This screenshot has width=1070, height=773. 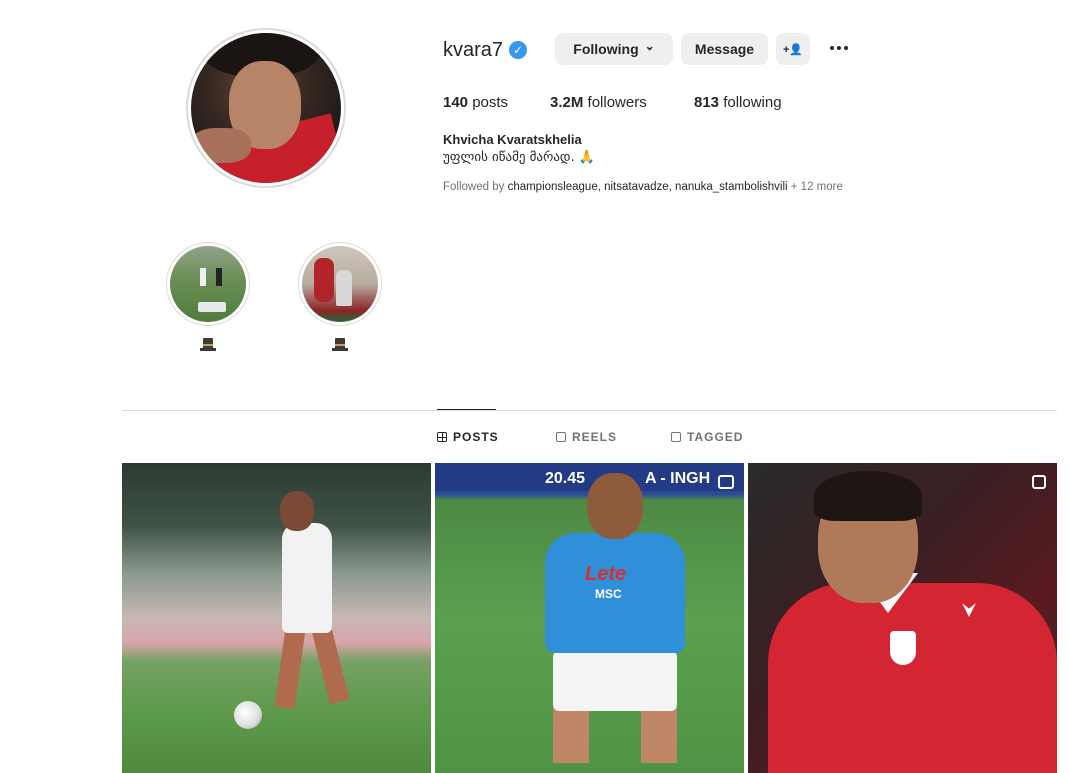 I want to click on posts-count-value: 140, so click(x=456, y=102).